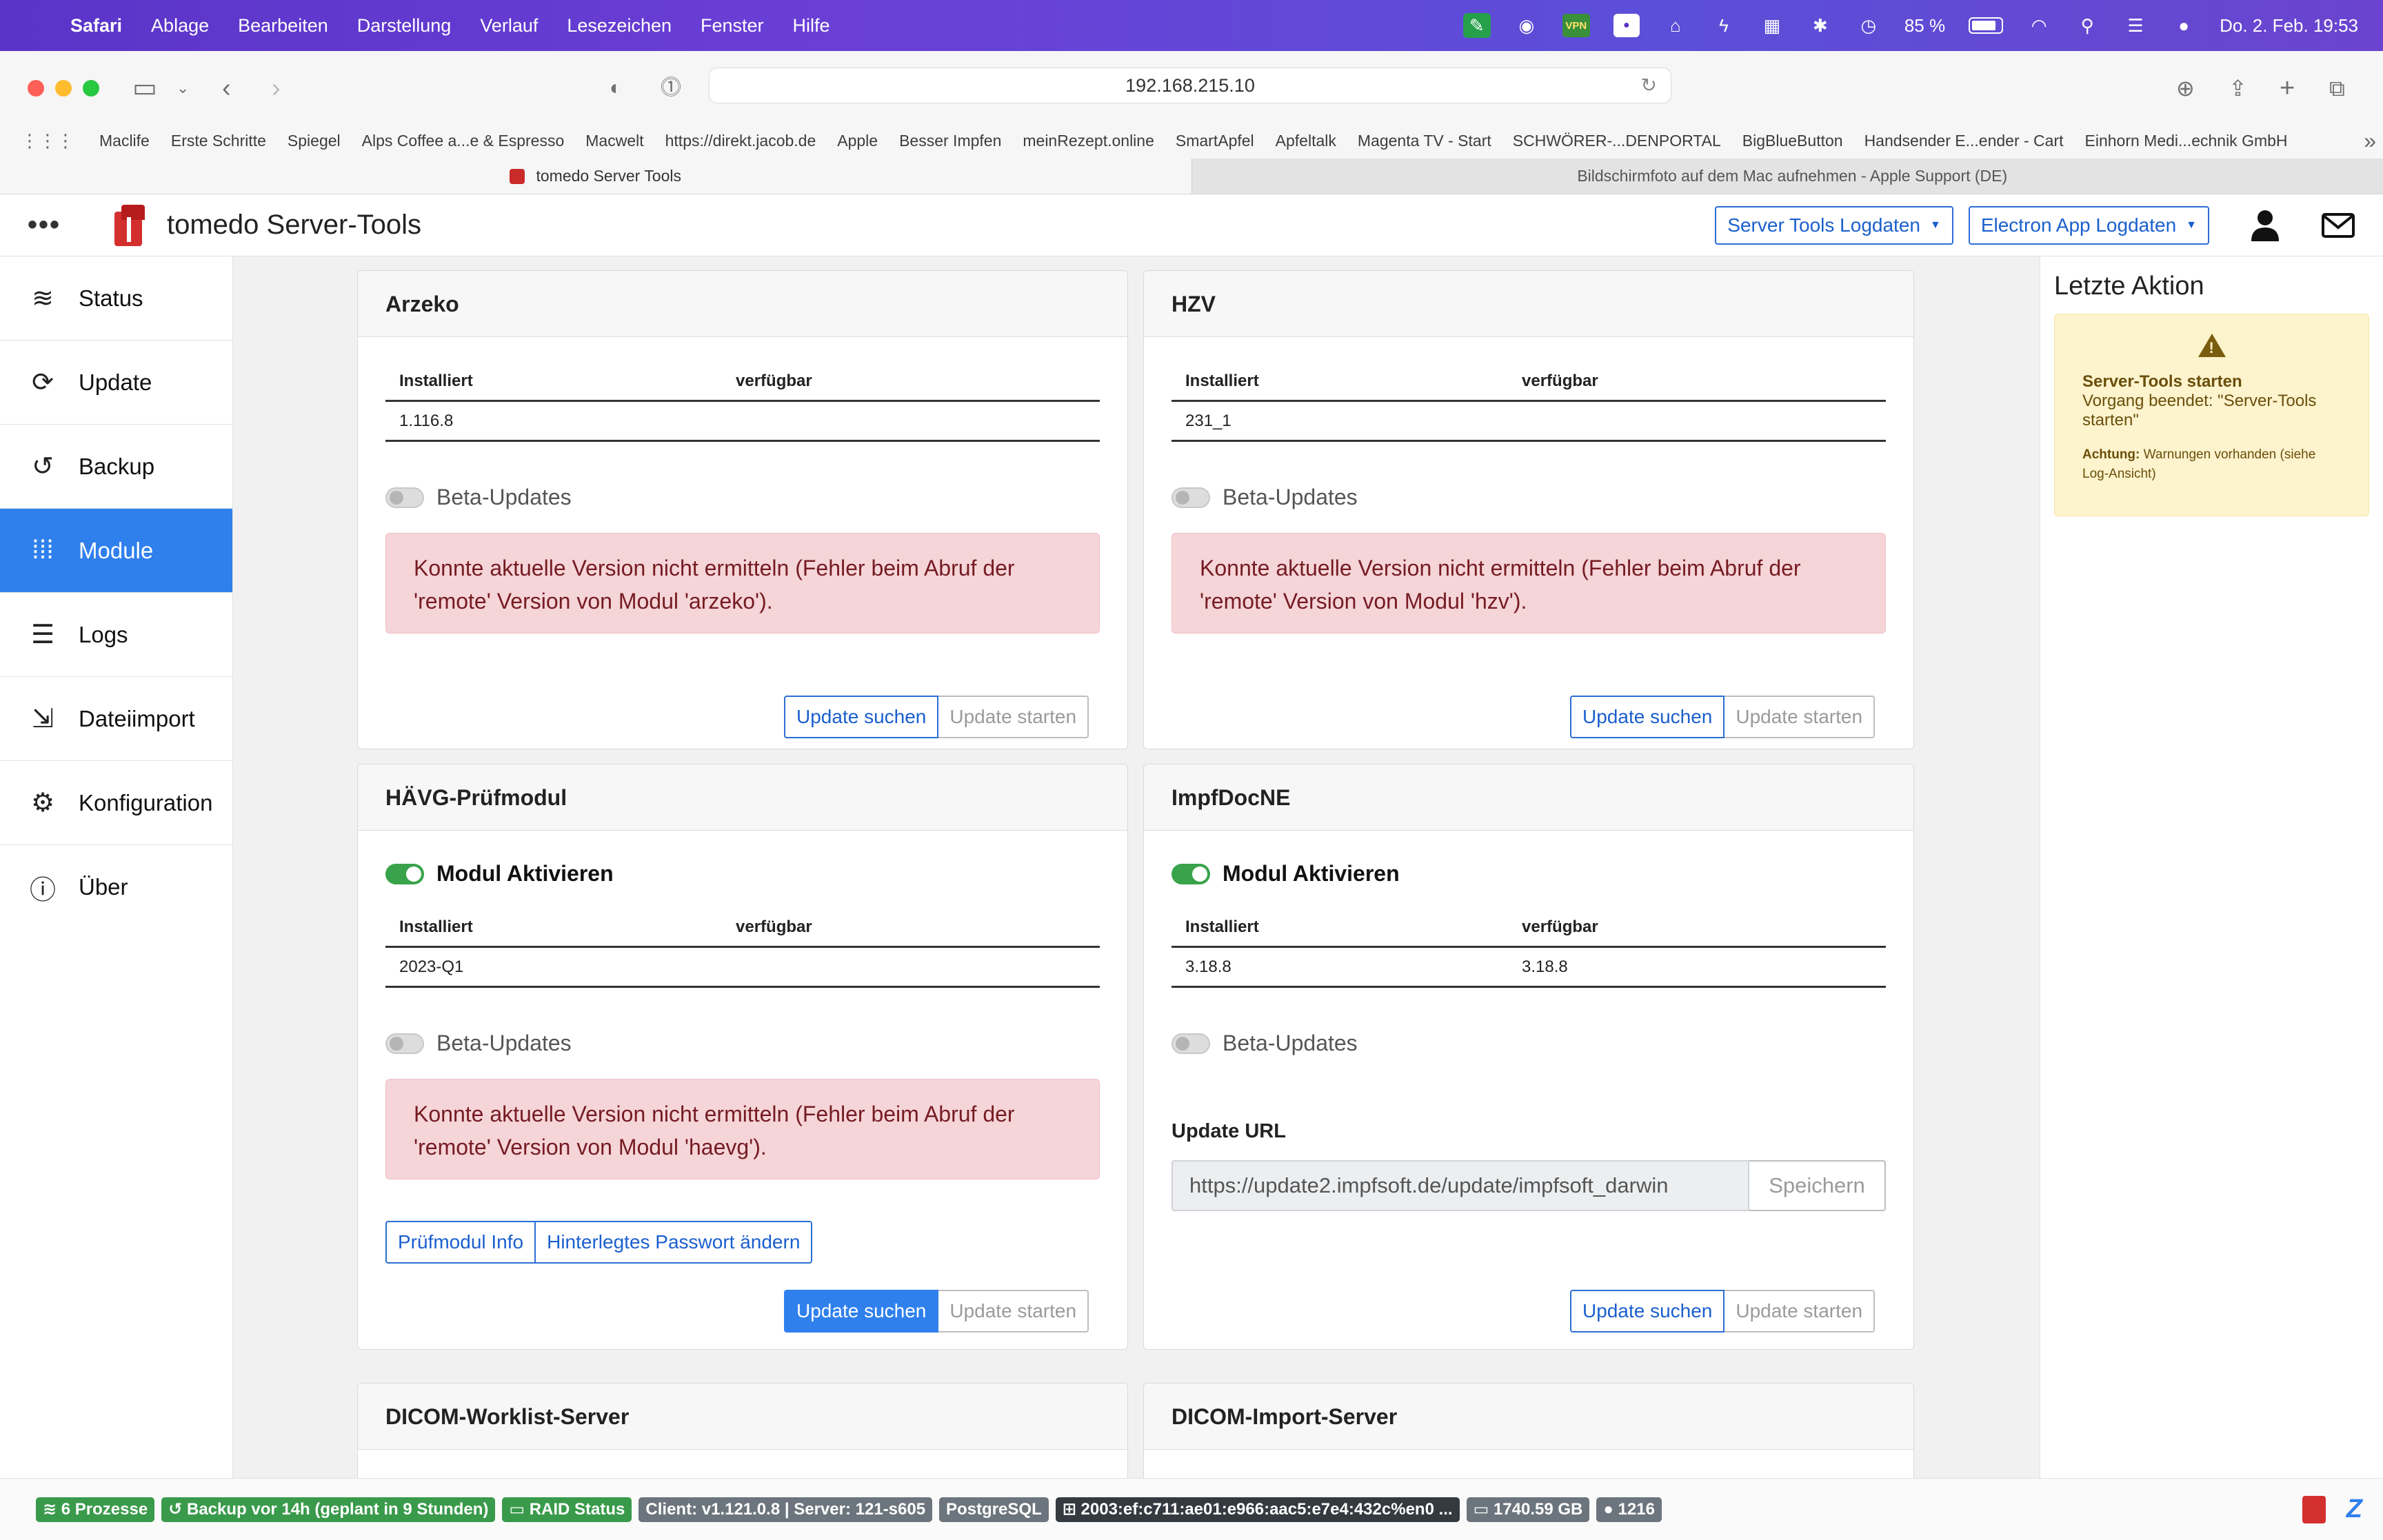 This screenshot has width=2383, height=1540. I want to click on save-button: Speichern, so click(1817, 1186).